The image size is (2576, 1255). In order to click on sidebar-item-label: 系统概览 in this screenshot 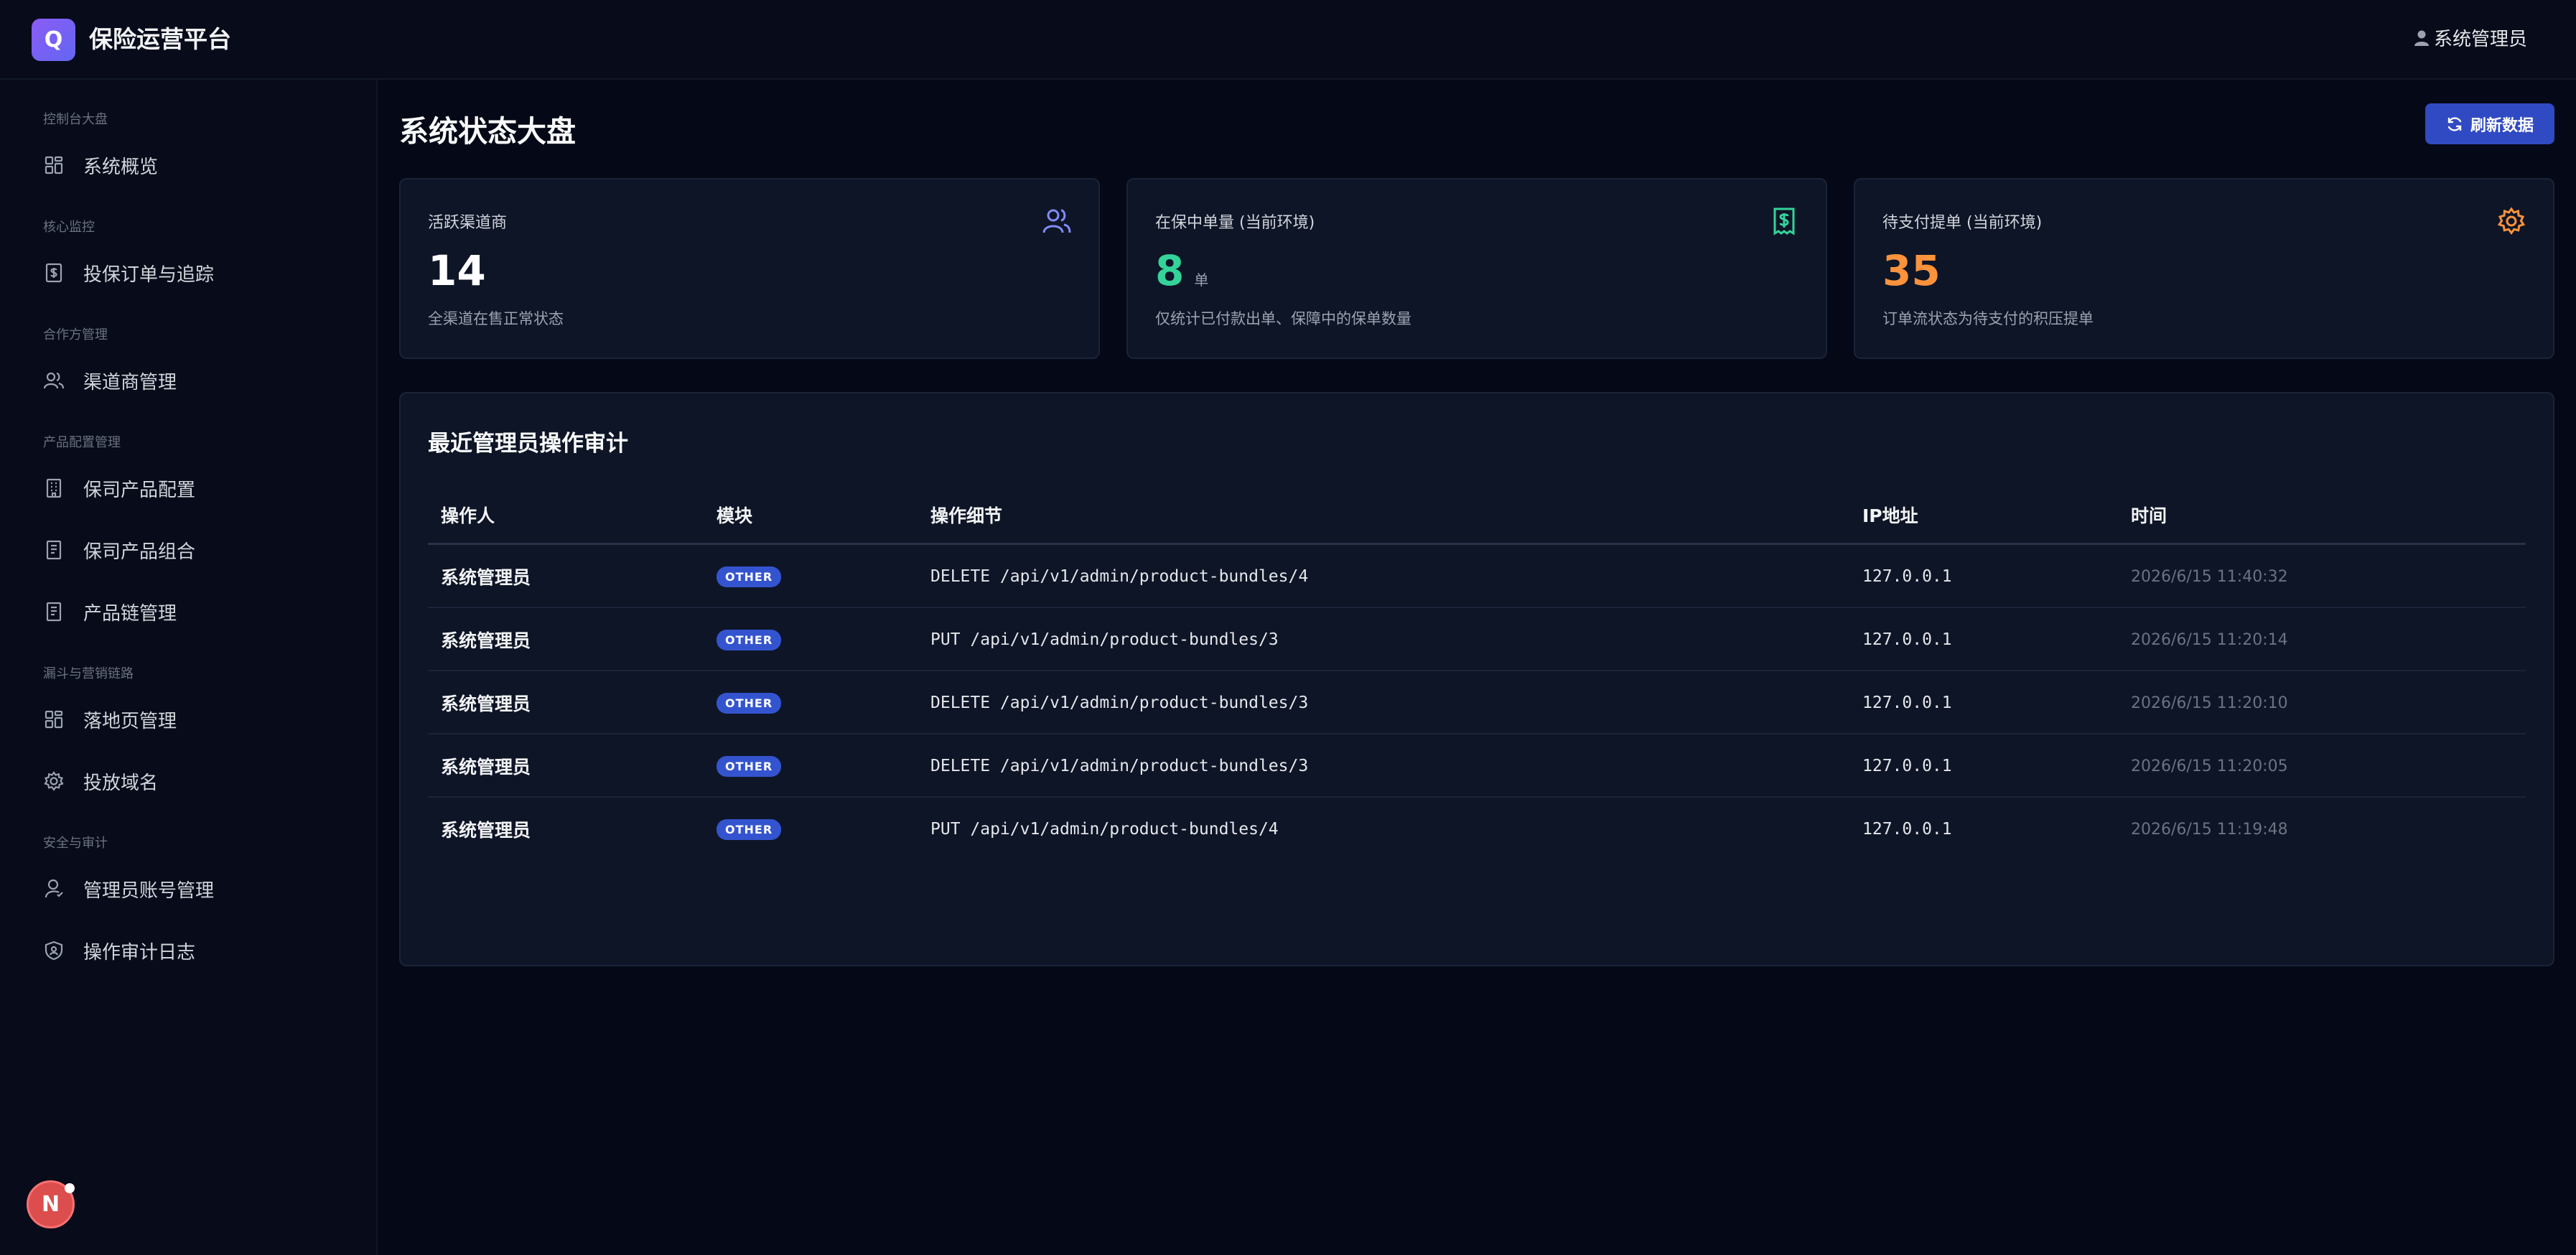, I will do `click(121, 167)`.